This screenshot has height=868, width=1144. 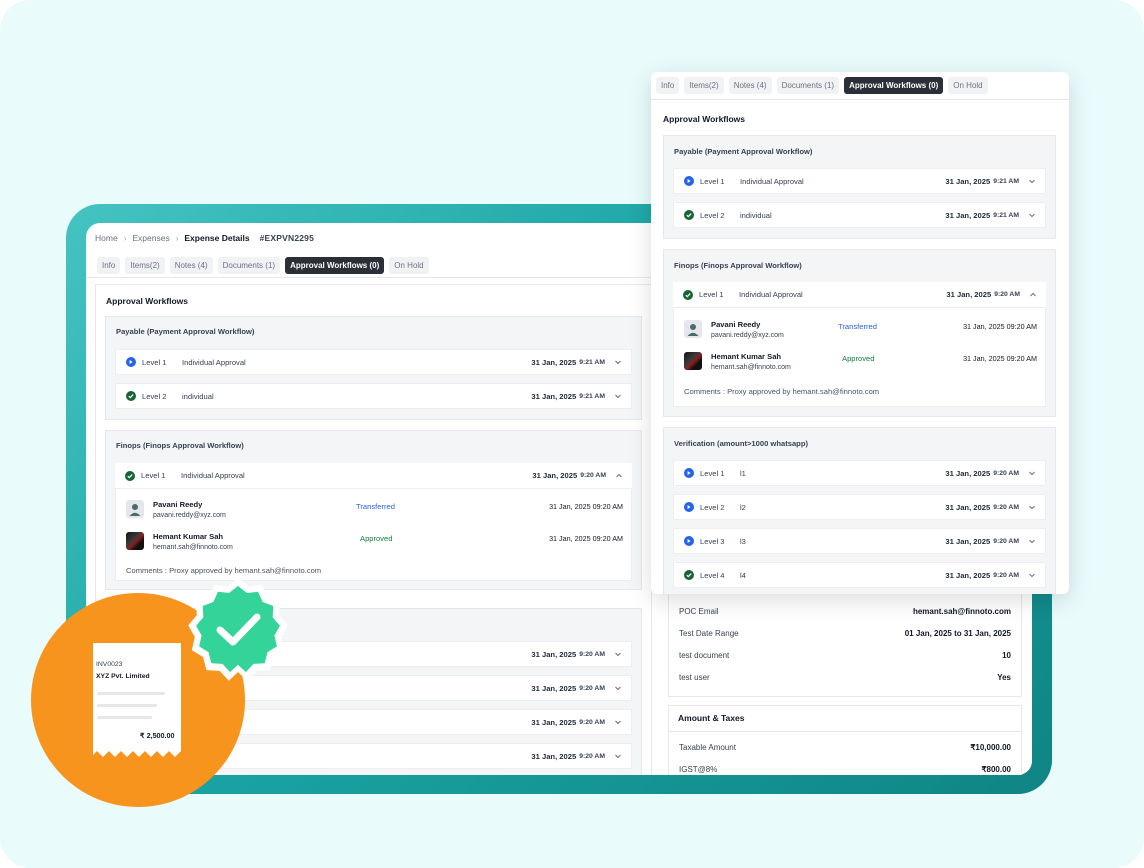 I want to click on panel-title: Approval Workflows, so click(x=704, y=119).